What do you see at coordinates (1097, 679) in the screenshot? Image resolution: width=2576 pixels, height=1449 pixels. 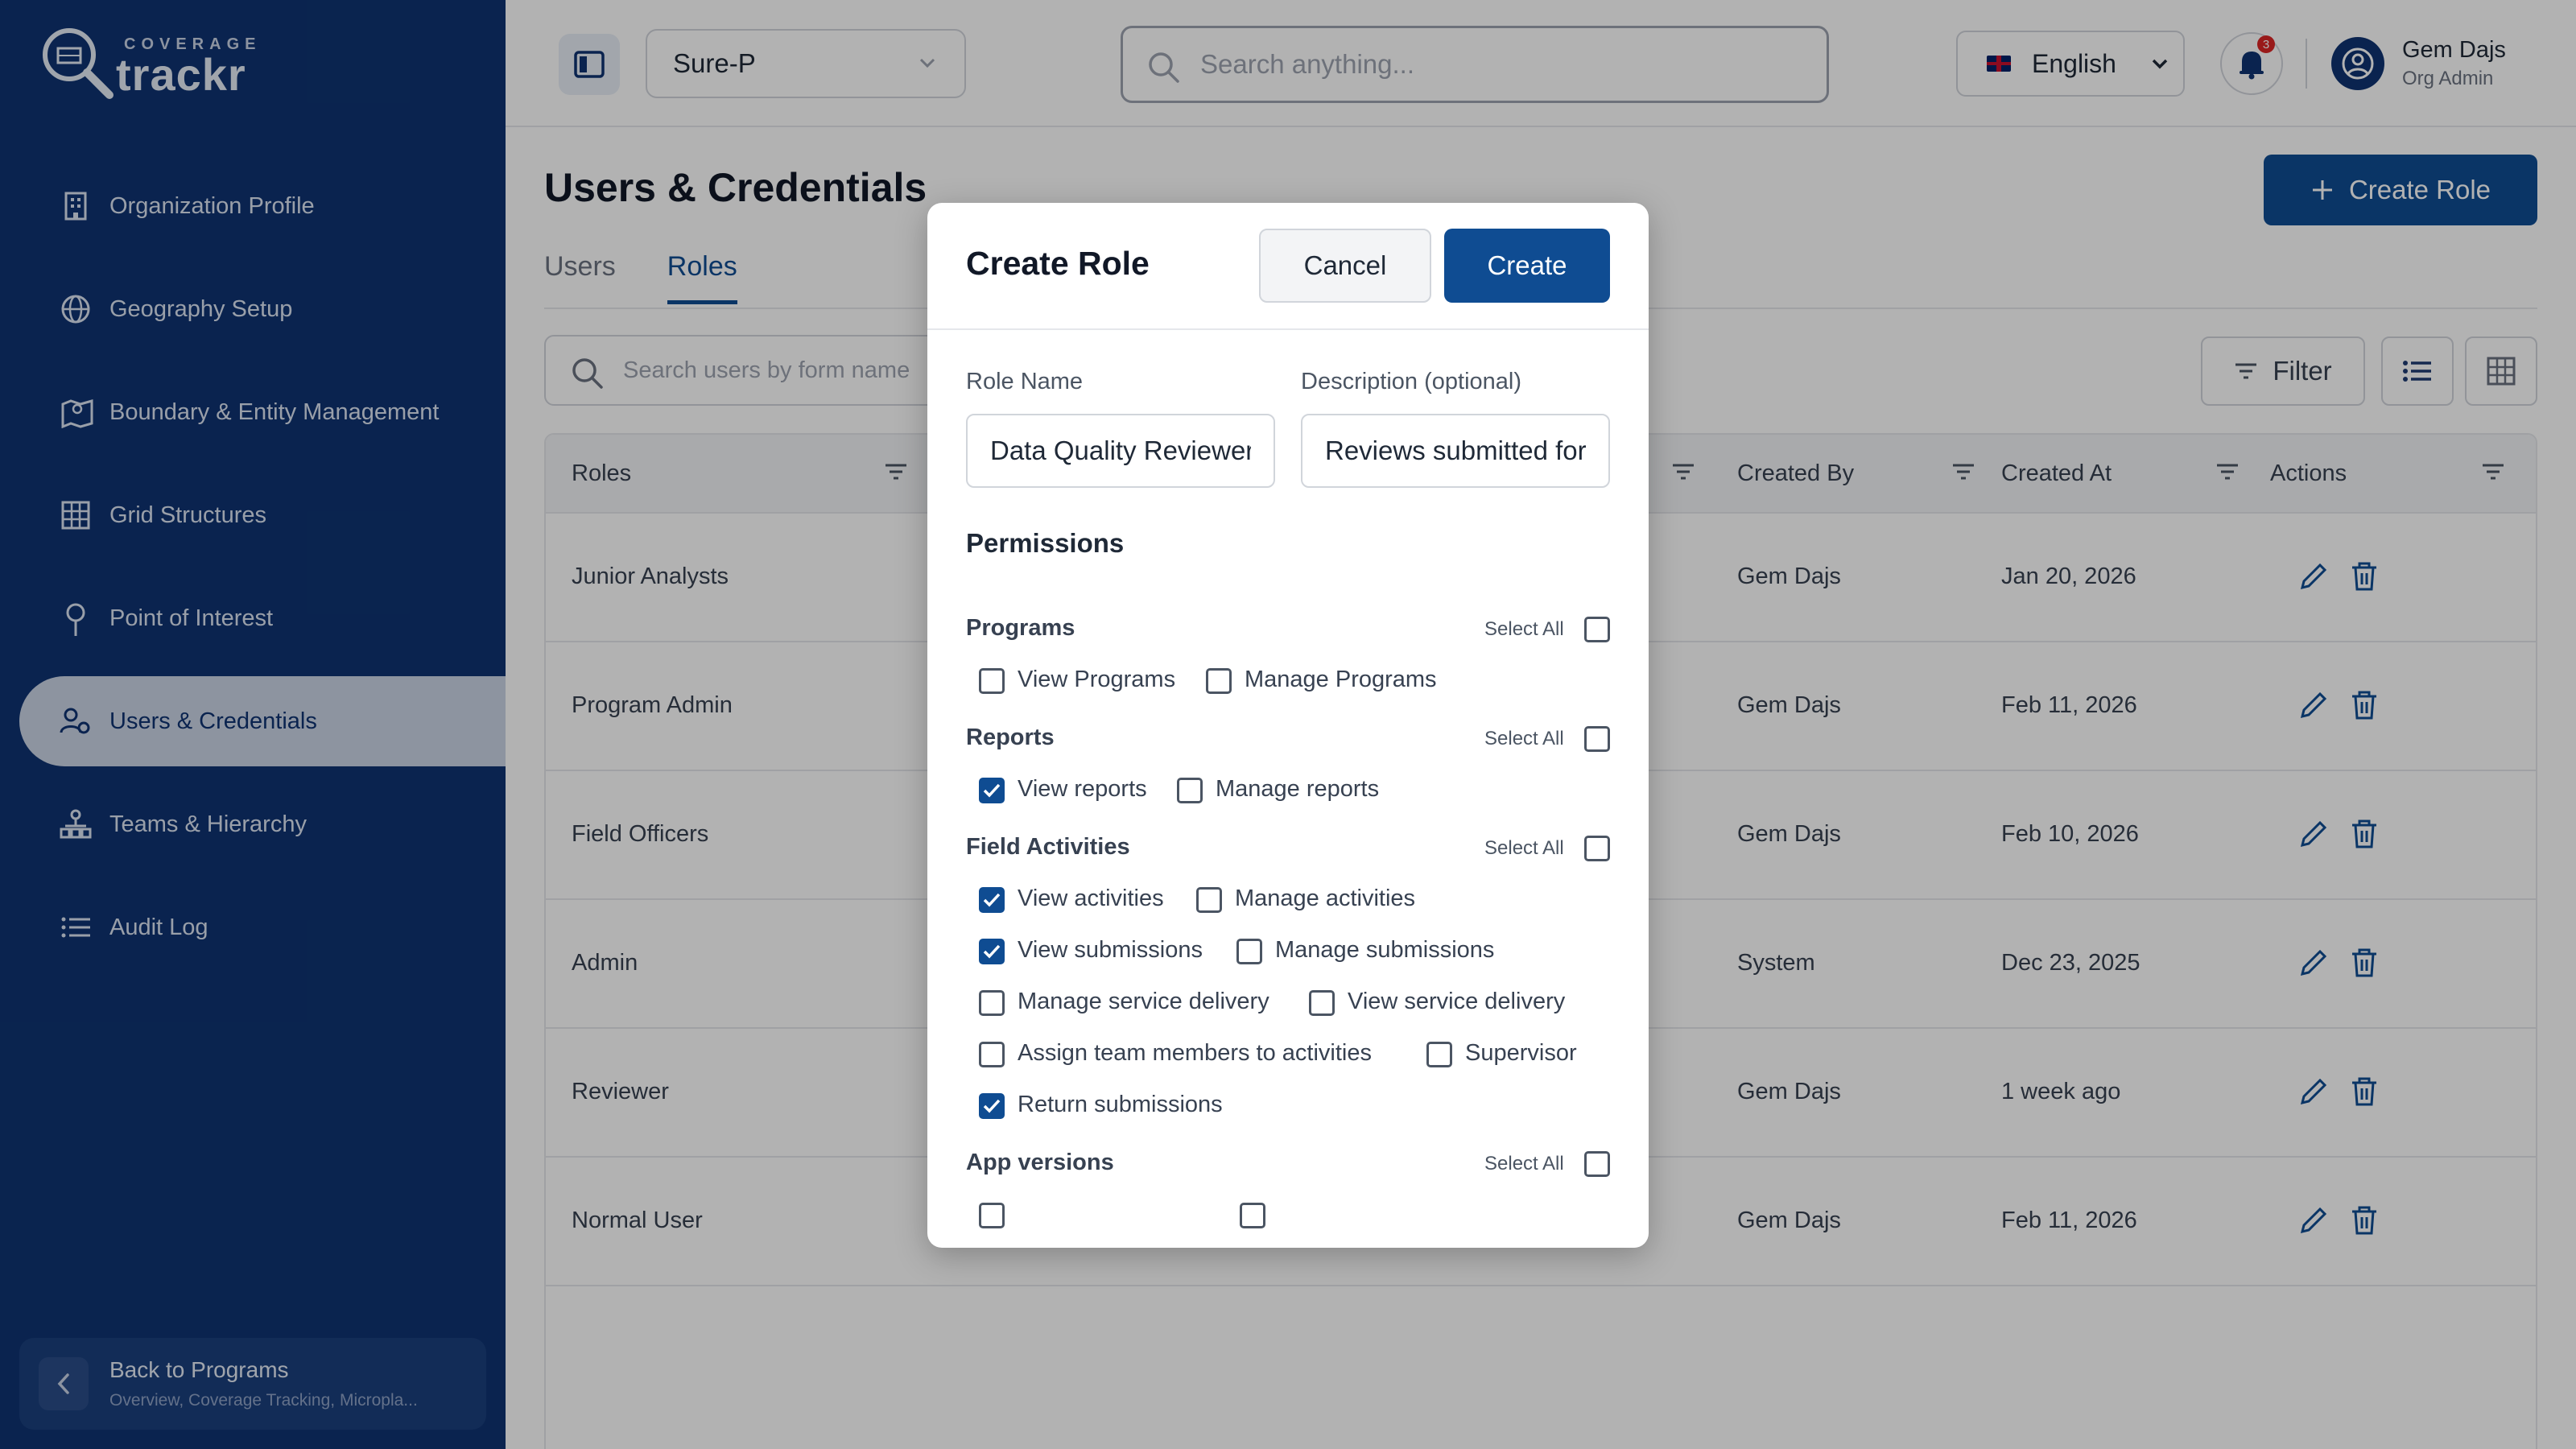 I see `view-programs-label: View Programs` at bounding box center [1097, 679].